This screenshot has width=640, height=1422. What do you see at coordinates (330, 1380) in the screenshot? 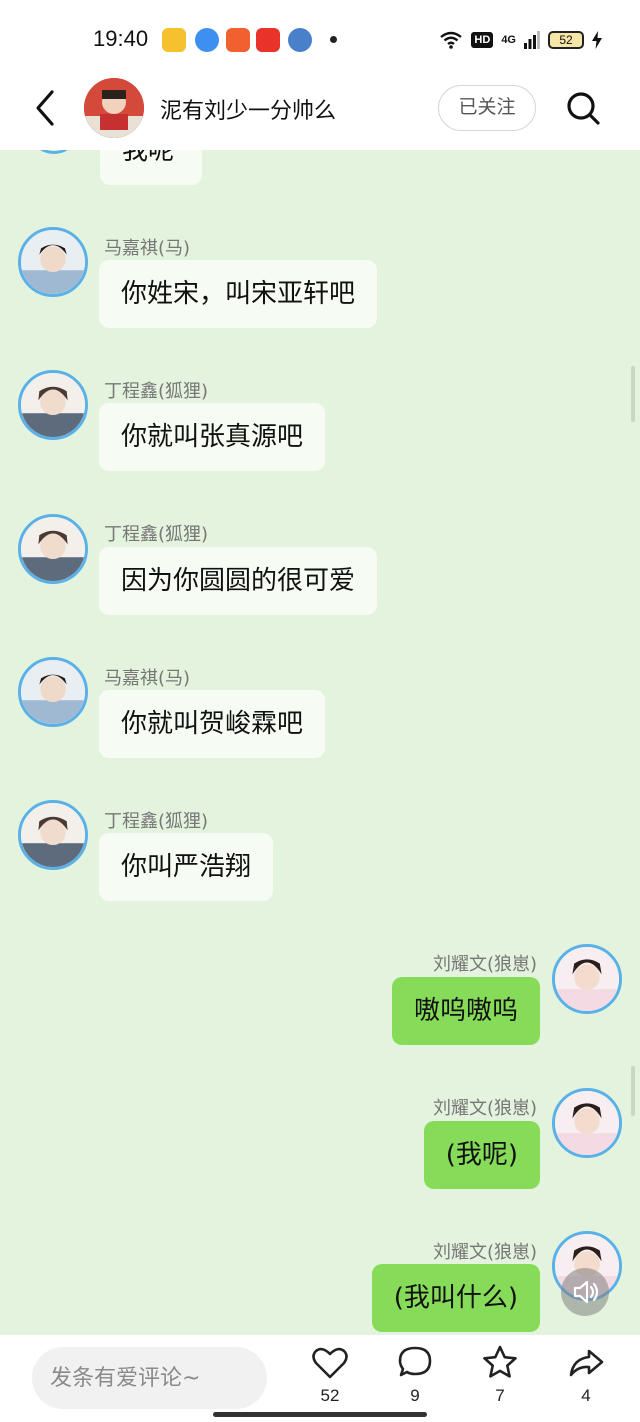
I see `like-button: 52` at bounding box center [330, 1380].